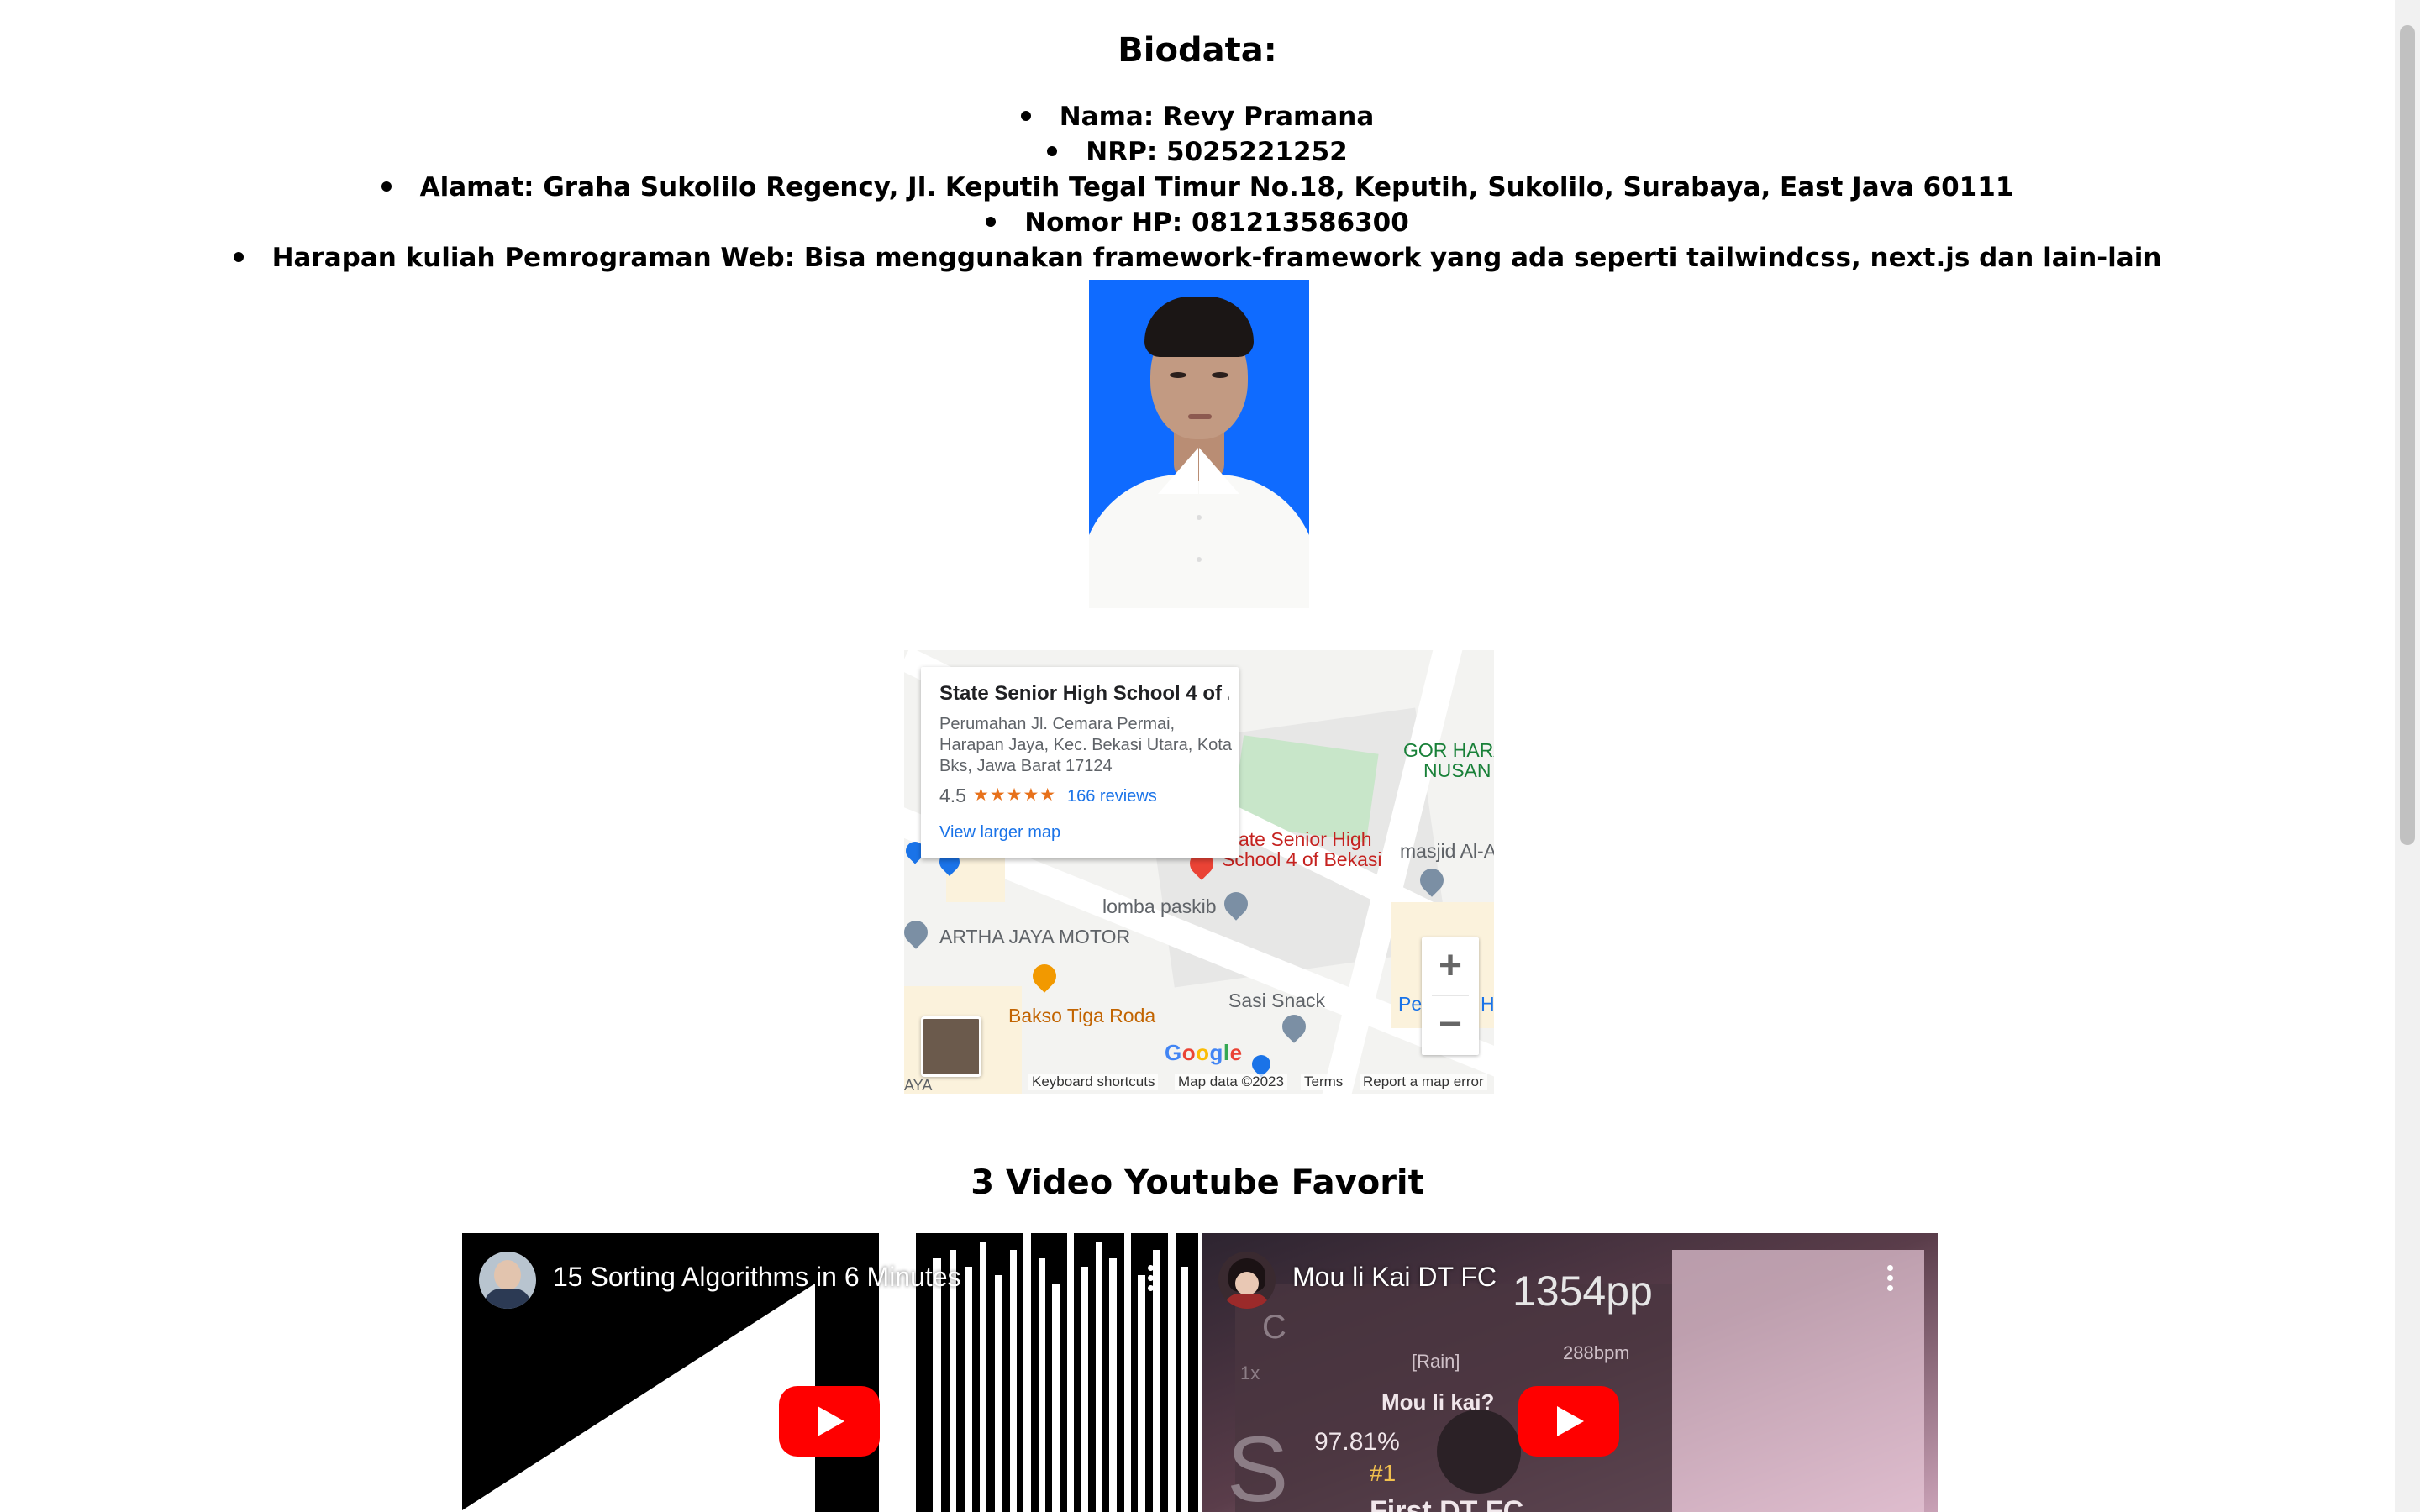 This screenshot has height=1512, width=2420. What do you see at coordinates (1450, 1024) in the screenshot?
I see `zoom-out-button: −` at bounding box center [1450, 1024].